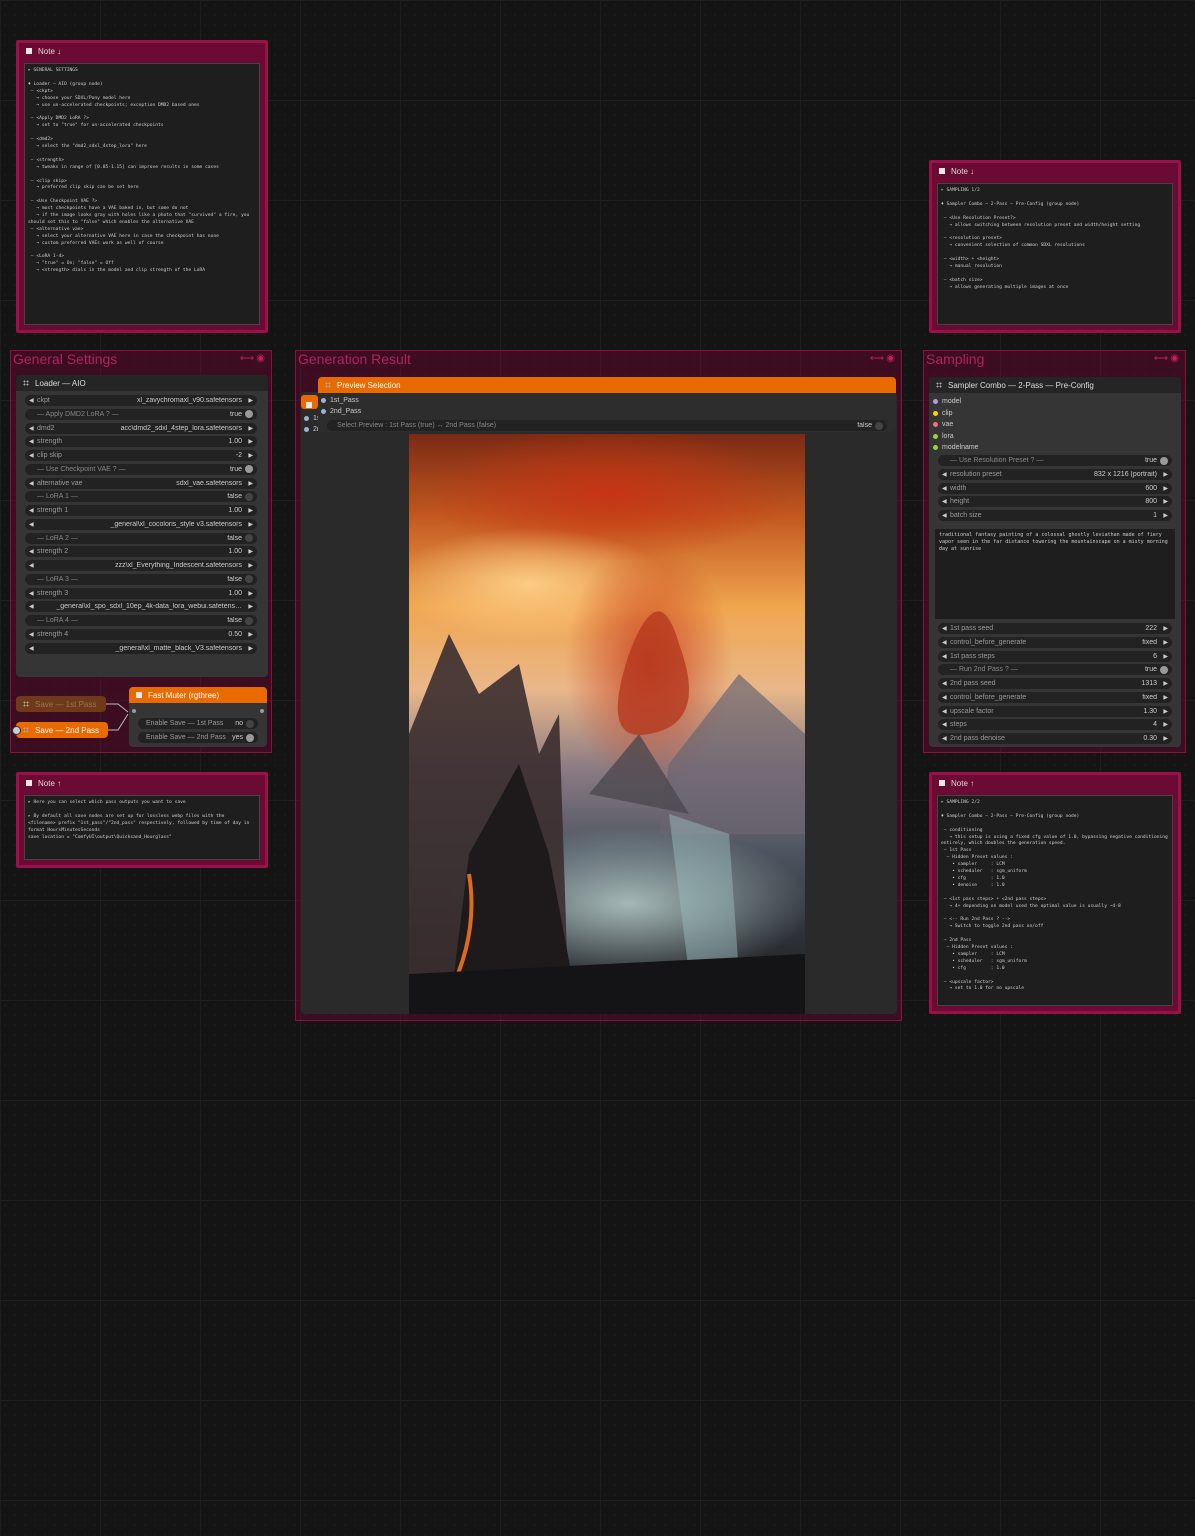 This screenshot has width=1195, height=1536. Describe the element at coordinates (607, 724) in the screenshot. I see `generated-image` at that location.